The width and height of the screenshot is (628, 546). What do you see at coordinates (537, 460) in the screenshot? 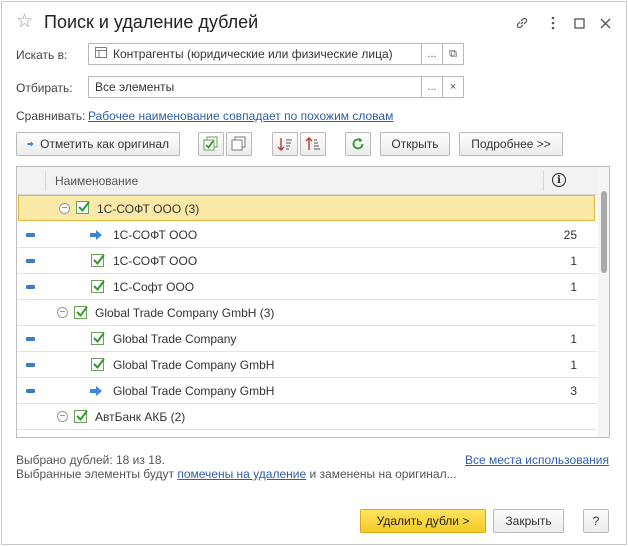
I see `usage-places-link: Все места использования` at bounding box center [537, 460].